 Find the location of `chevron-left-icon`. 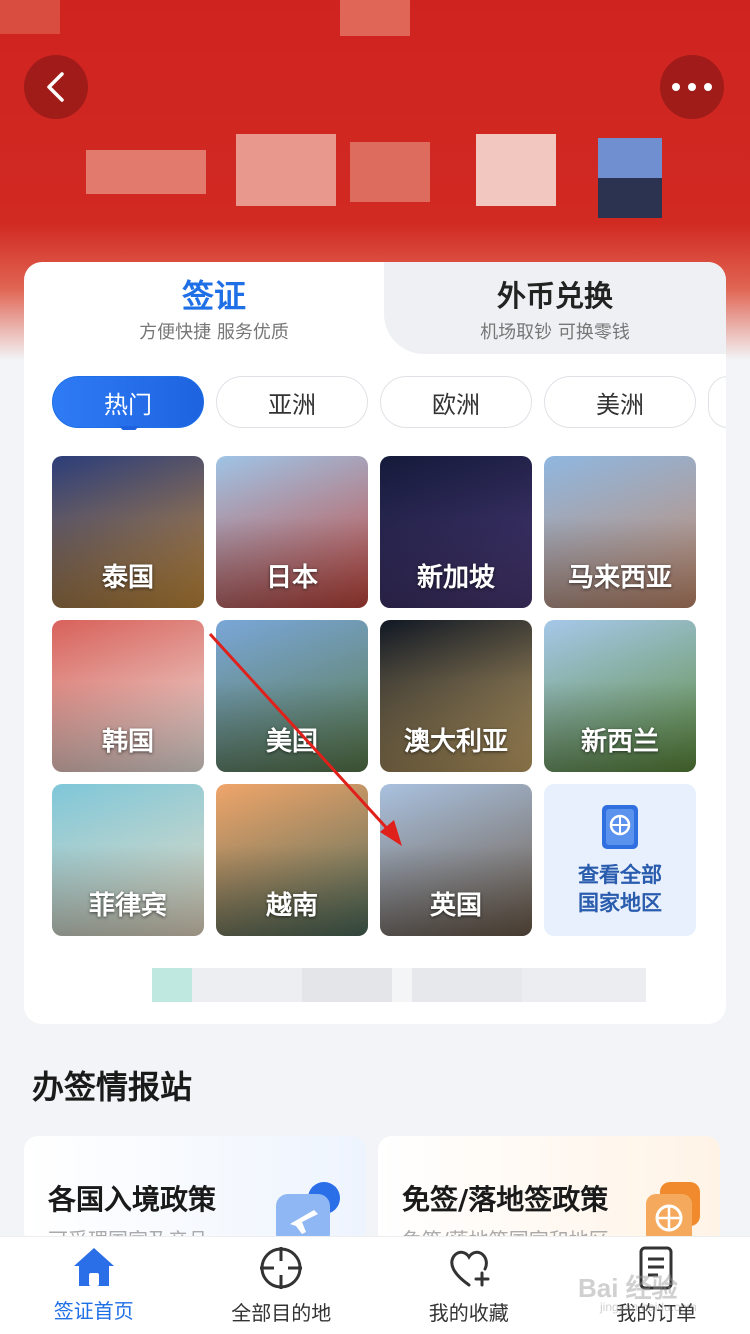

chevron-left-icon is located at coordinates (55, 87).